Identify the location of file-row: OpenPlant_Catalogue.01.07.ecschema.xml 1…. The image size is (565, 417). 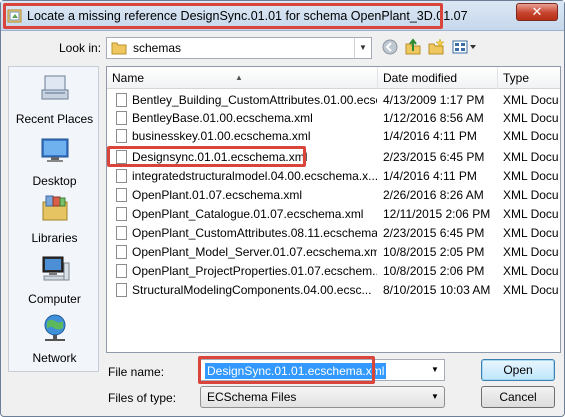
(333, 214).